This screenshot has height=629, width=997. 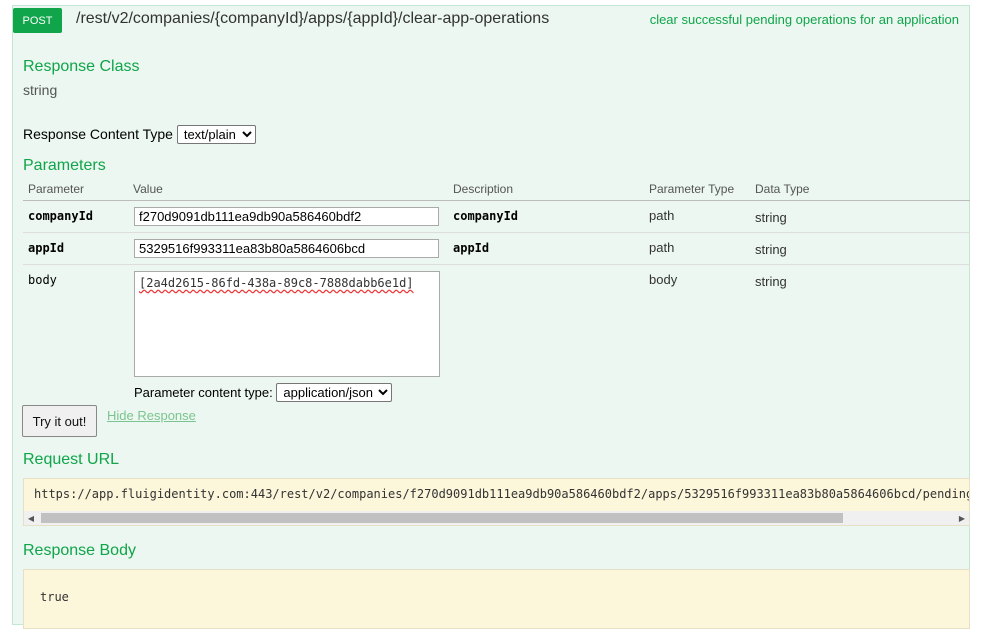 I want to click on response-body-box: true, so click(x=496, y=599).